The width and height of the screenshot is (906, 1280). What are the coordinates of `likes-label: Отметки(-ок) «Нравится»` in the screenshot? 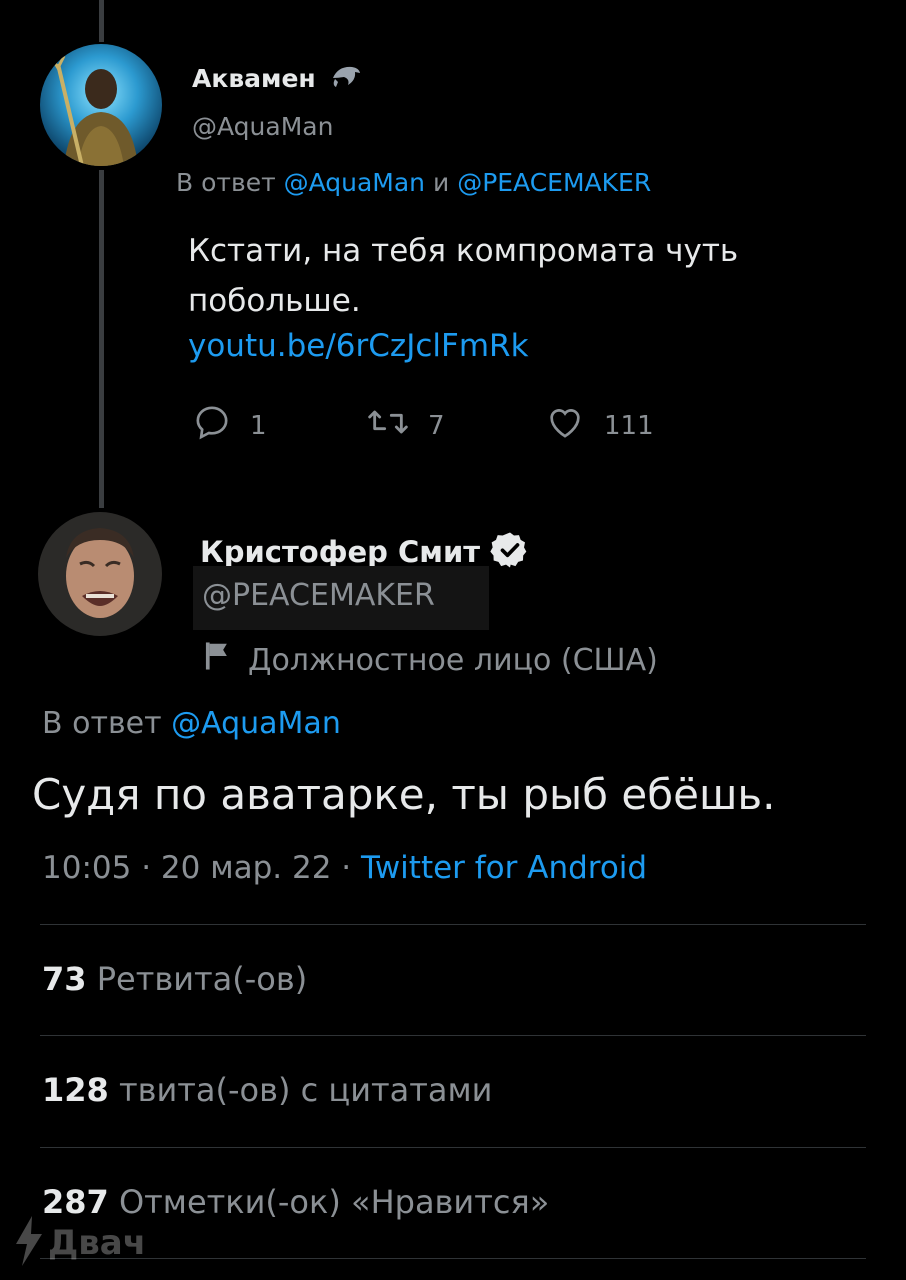 It's located at (334, 1202).